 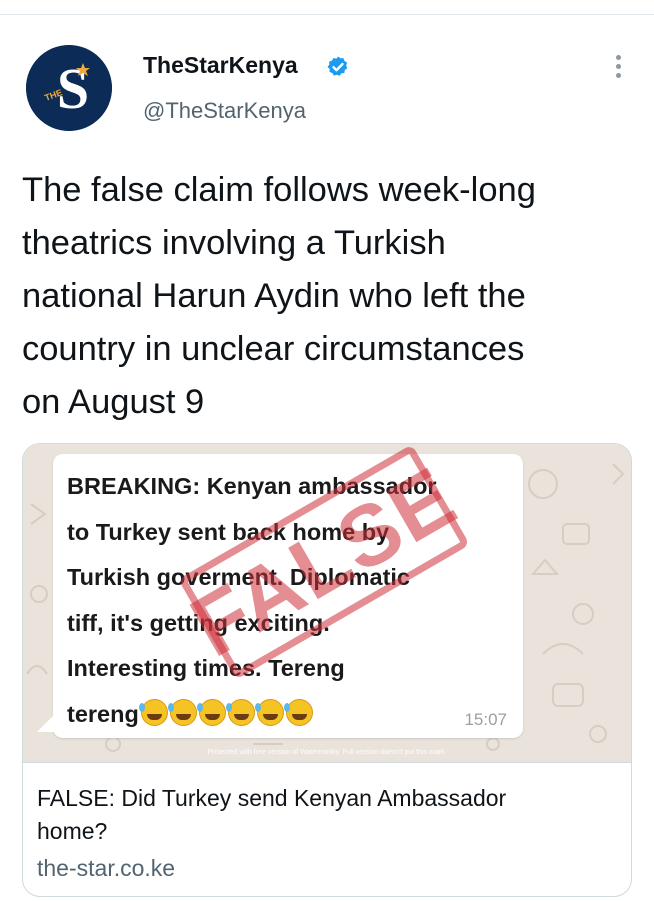 I want to click on verified-badge-icon, so click(x=337, y=66).